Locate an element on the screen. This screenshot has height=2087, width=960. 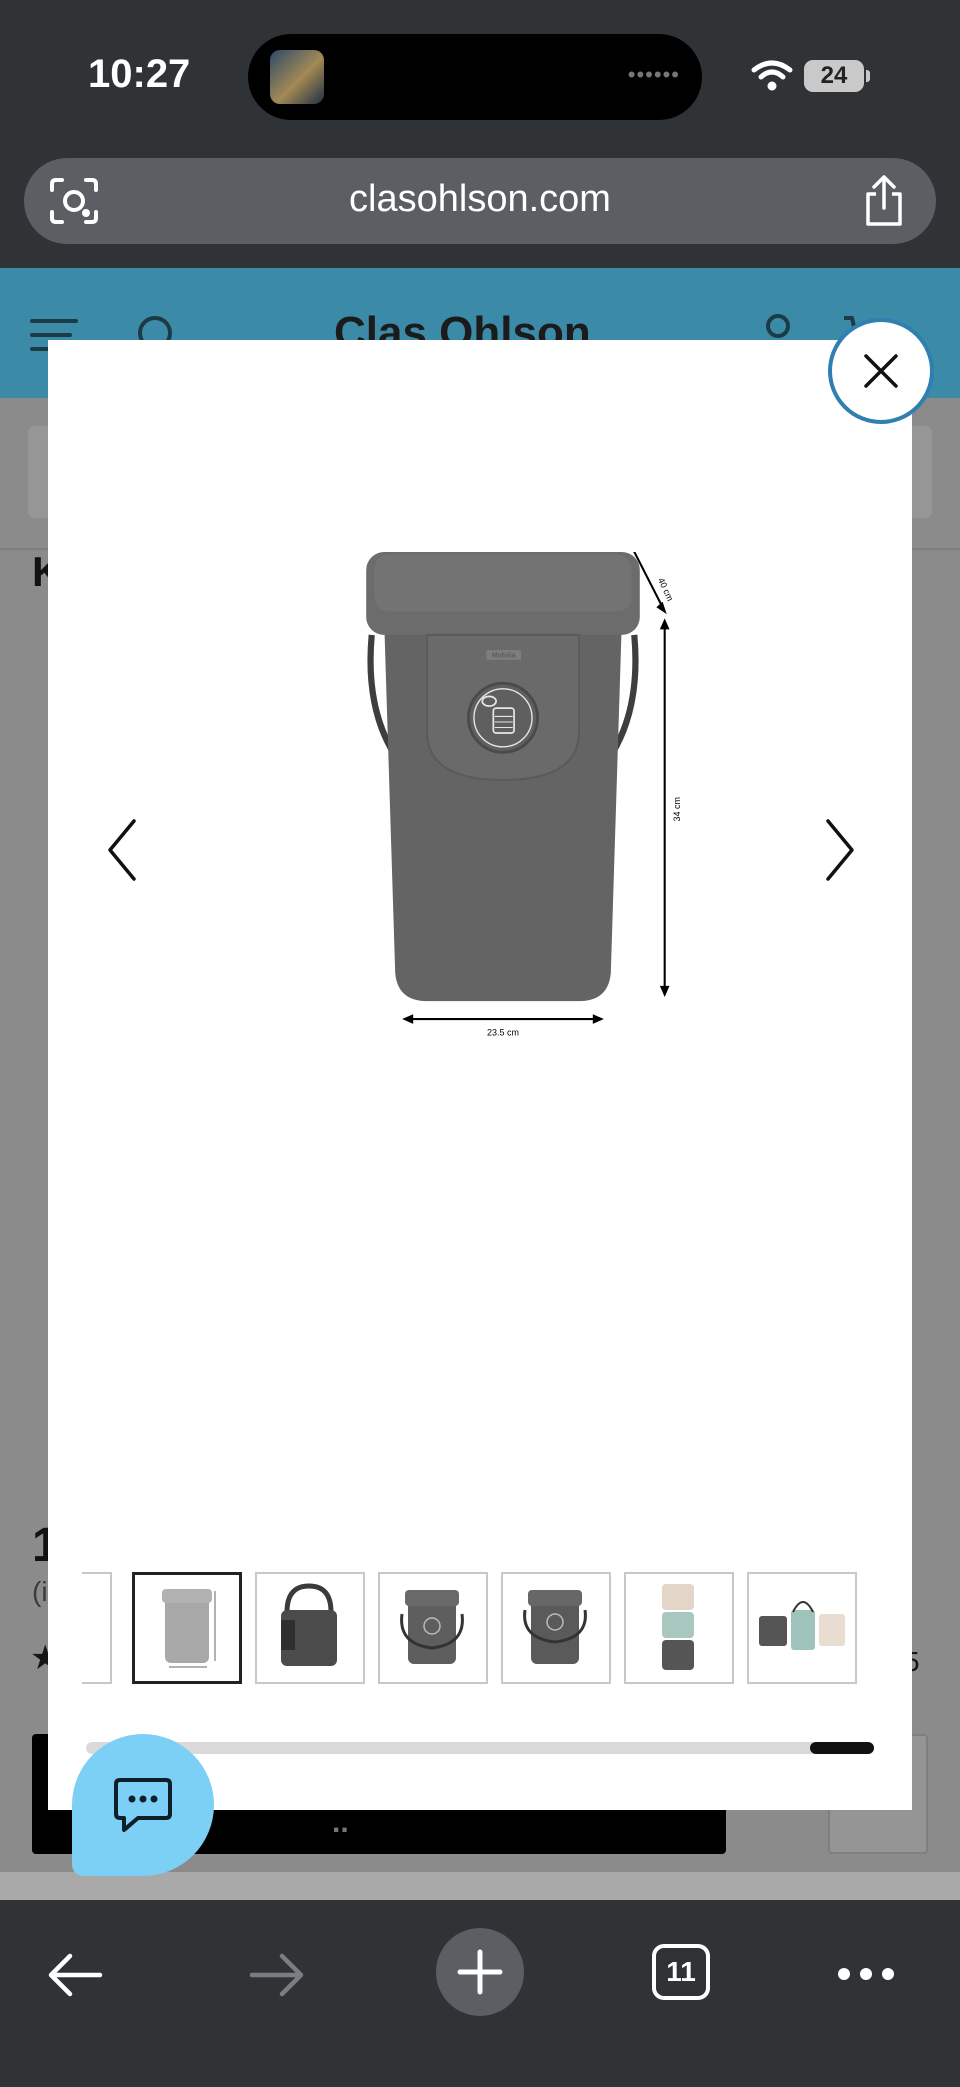
bin-set-thumbnail-image is located at coordinates (802, 1625).